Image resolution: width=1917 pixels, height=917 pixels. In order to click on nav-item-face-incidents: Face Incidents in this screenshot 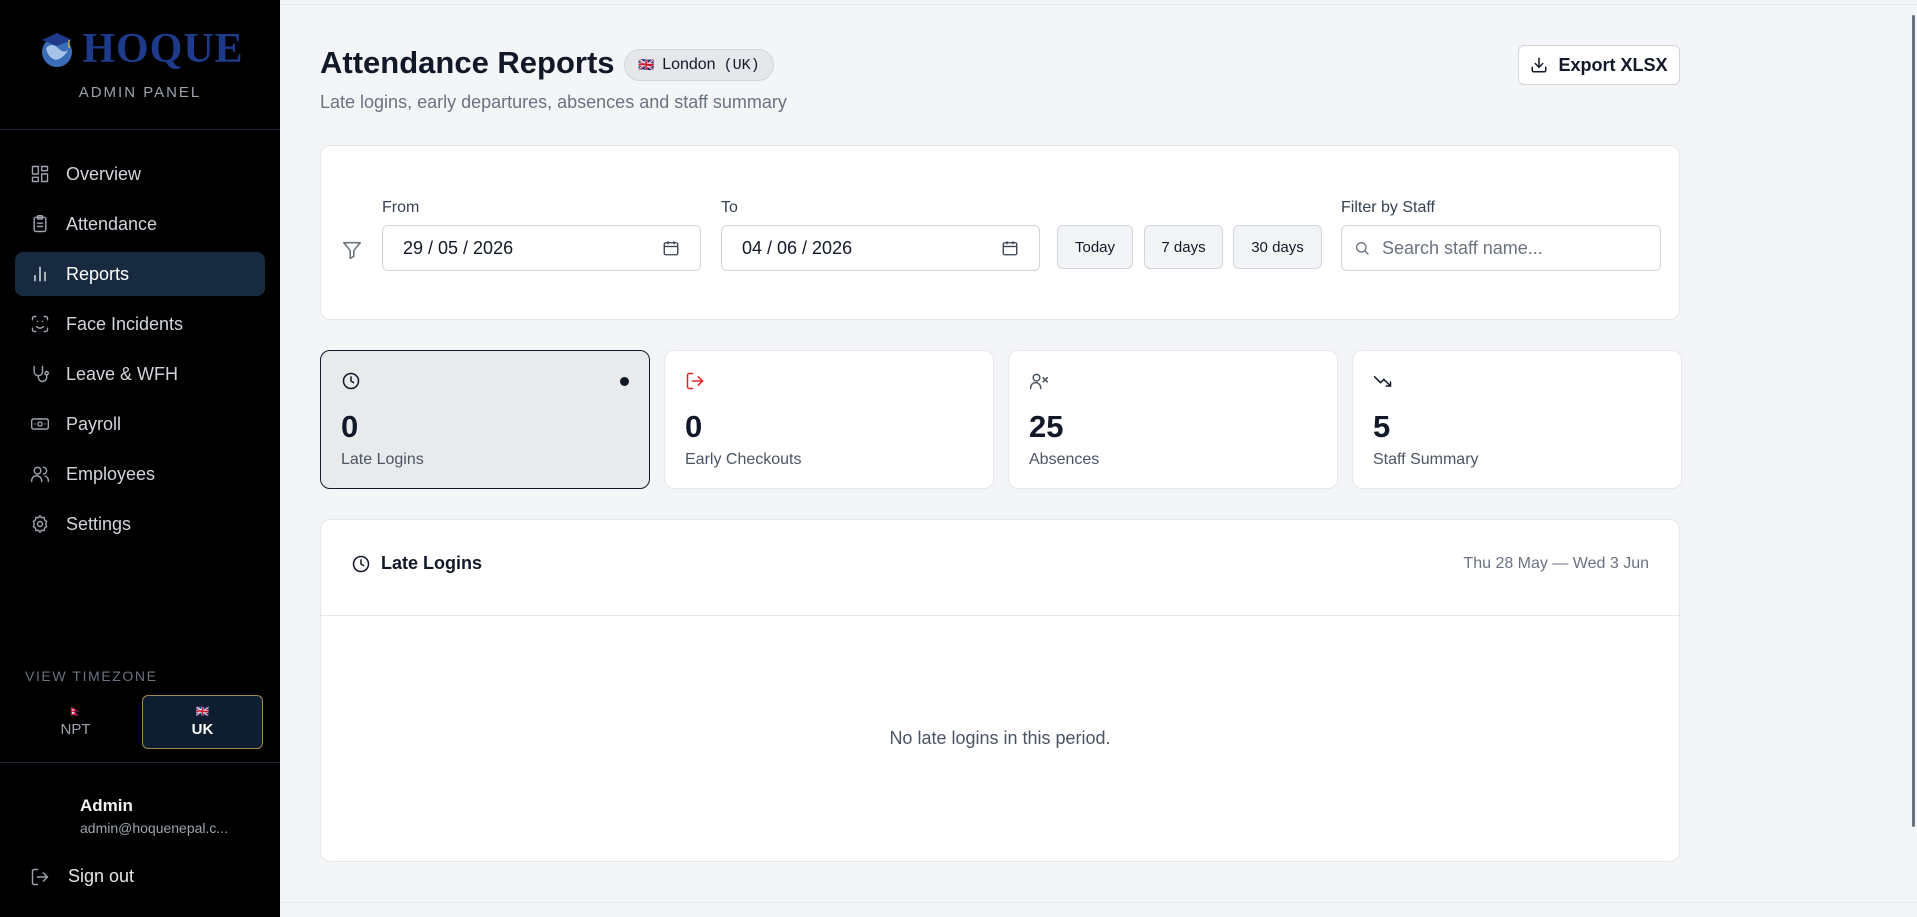, I will do `click(140, 324)`.